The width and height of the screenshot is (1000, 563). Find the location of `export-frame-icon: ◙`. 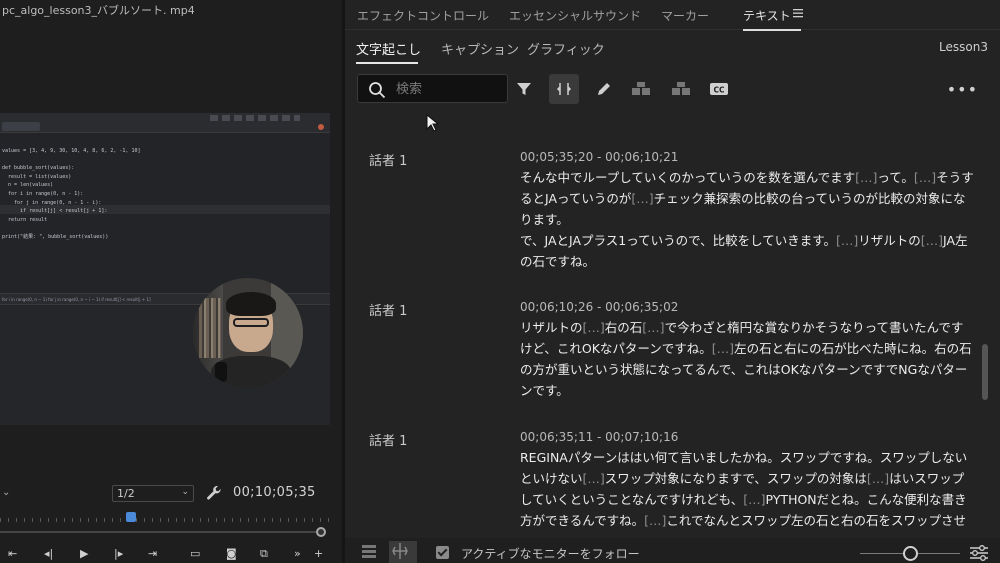

export-frame-icon: ◙ is located at coordinates (231, 554).